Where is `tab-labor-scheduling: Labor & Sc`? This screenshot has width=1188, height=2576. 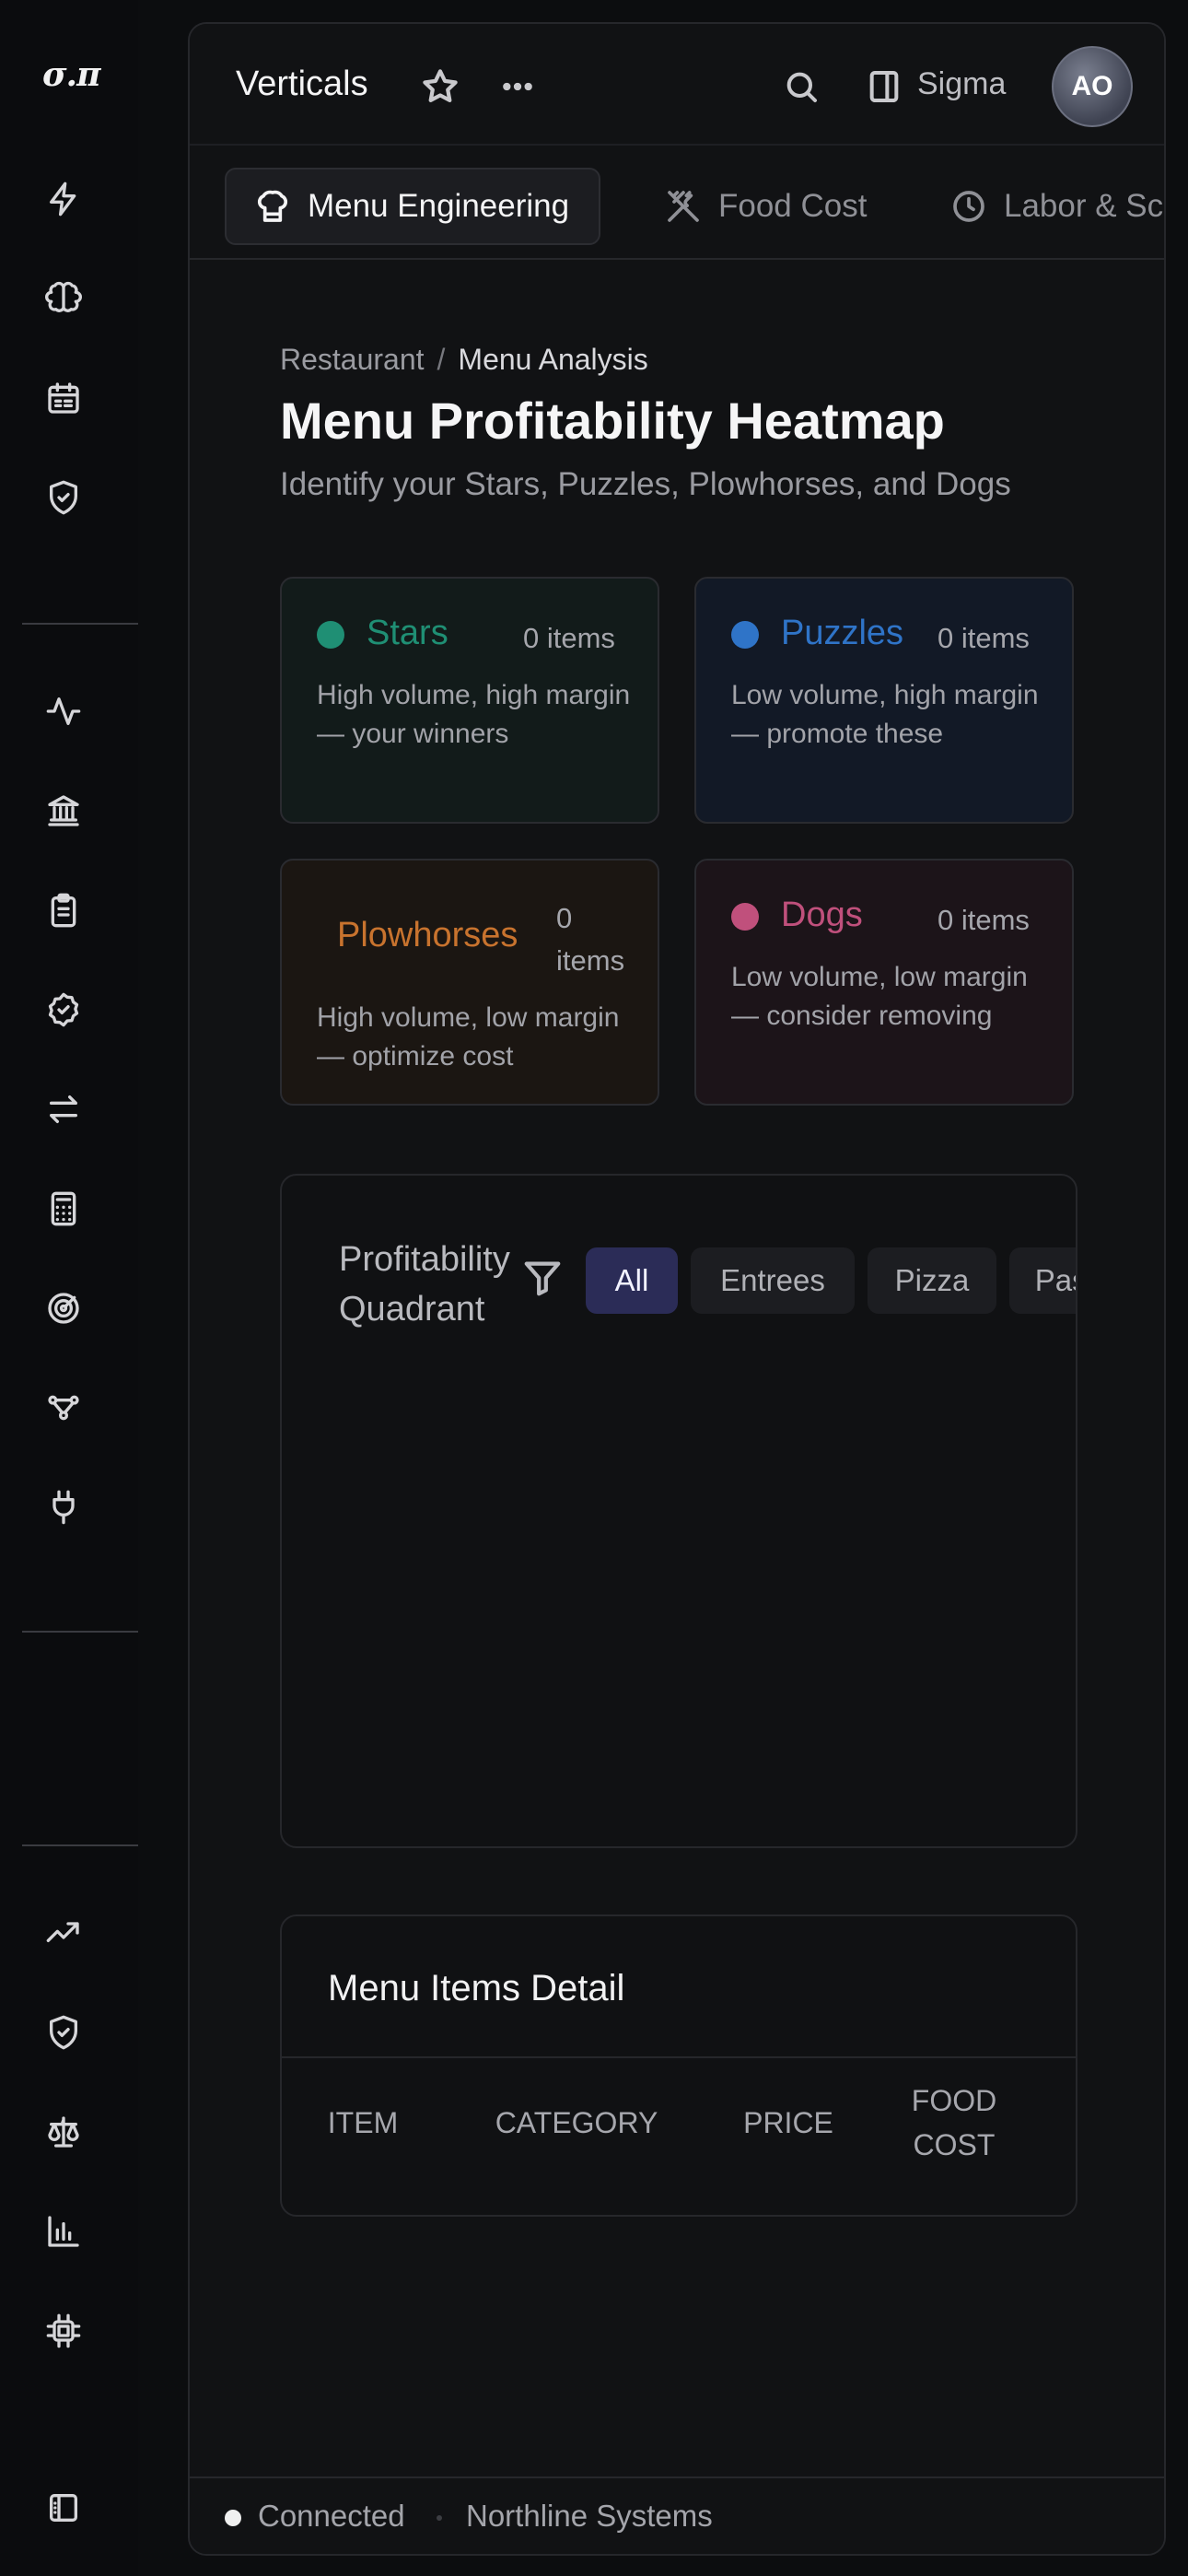
tab-labor-scheduling: Labor & Sc is located at coordinates (1056, 206).